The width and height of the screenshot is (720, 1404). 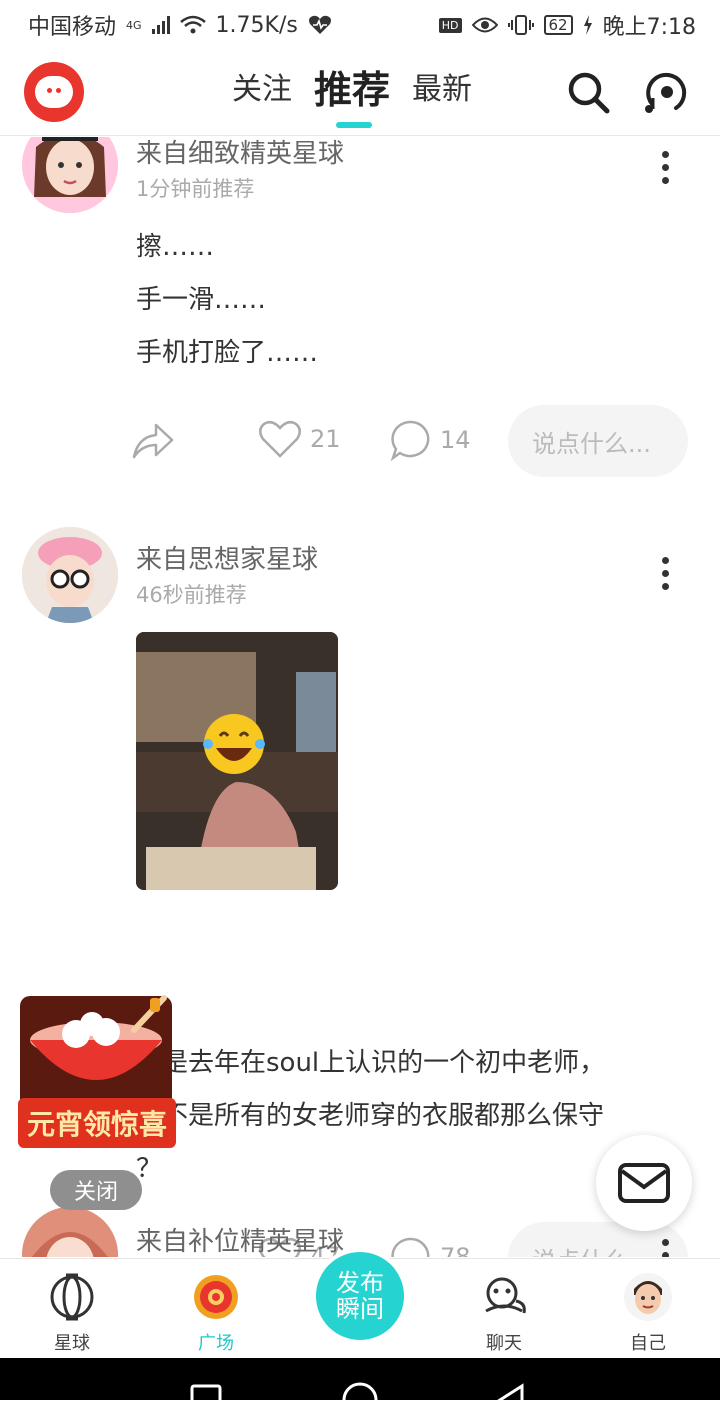 I want to click on tab-recommended: 推荐, so click(x=352, y=97).